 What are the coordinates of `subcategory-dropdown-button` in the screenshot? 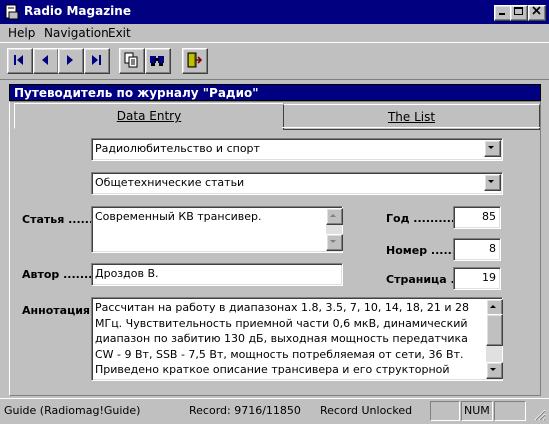 It's located at (492, 182).